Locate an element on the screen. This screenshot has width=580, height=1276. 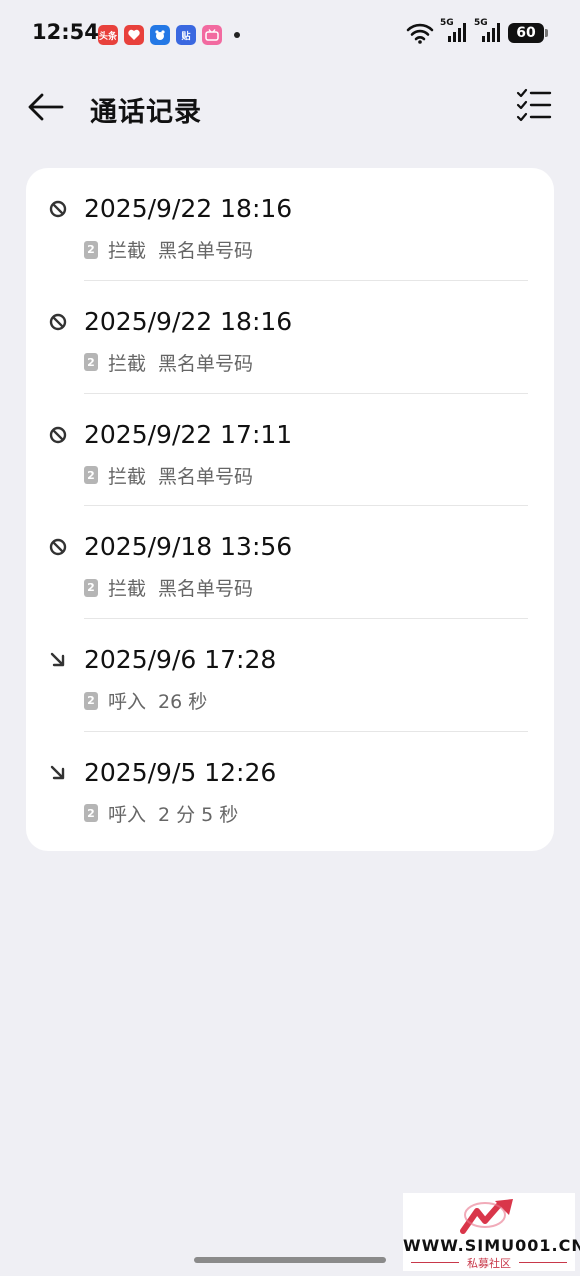
checklist-icon is located at coordinates (534, 105).